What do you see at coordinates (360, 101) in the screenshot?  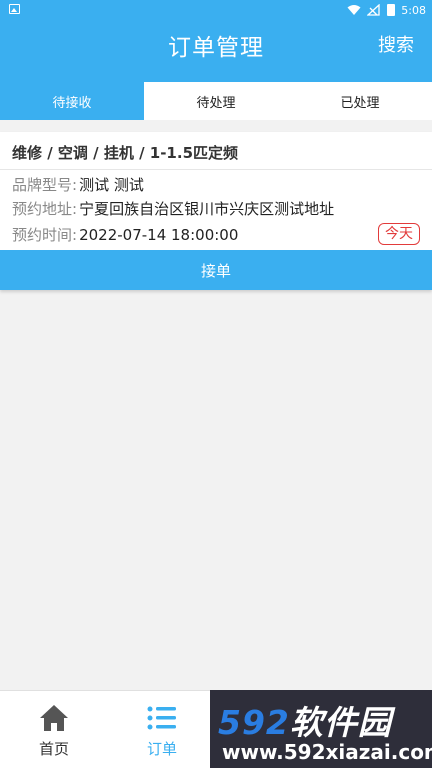 I see `tab-processed: 已处理` at bounding box center [360, 101].